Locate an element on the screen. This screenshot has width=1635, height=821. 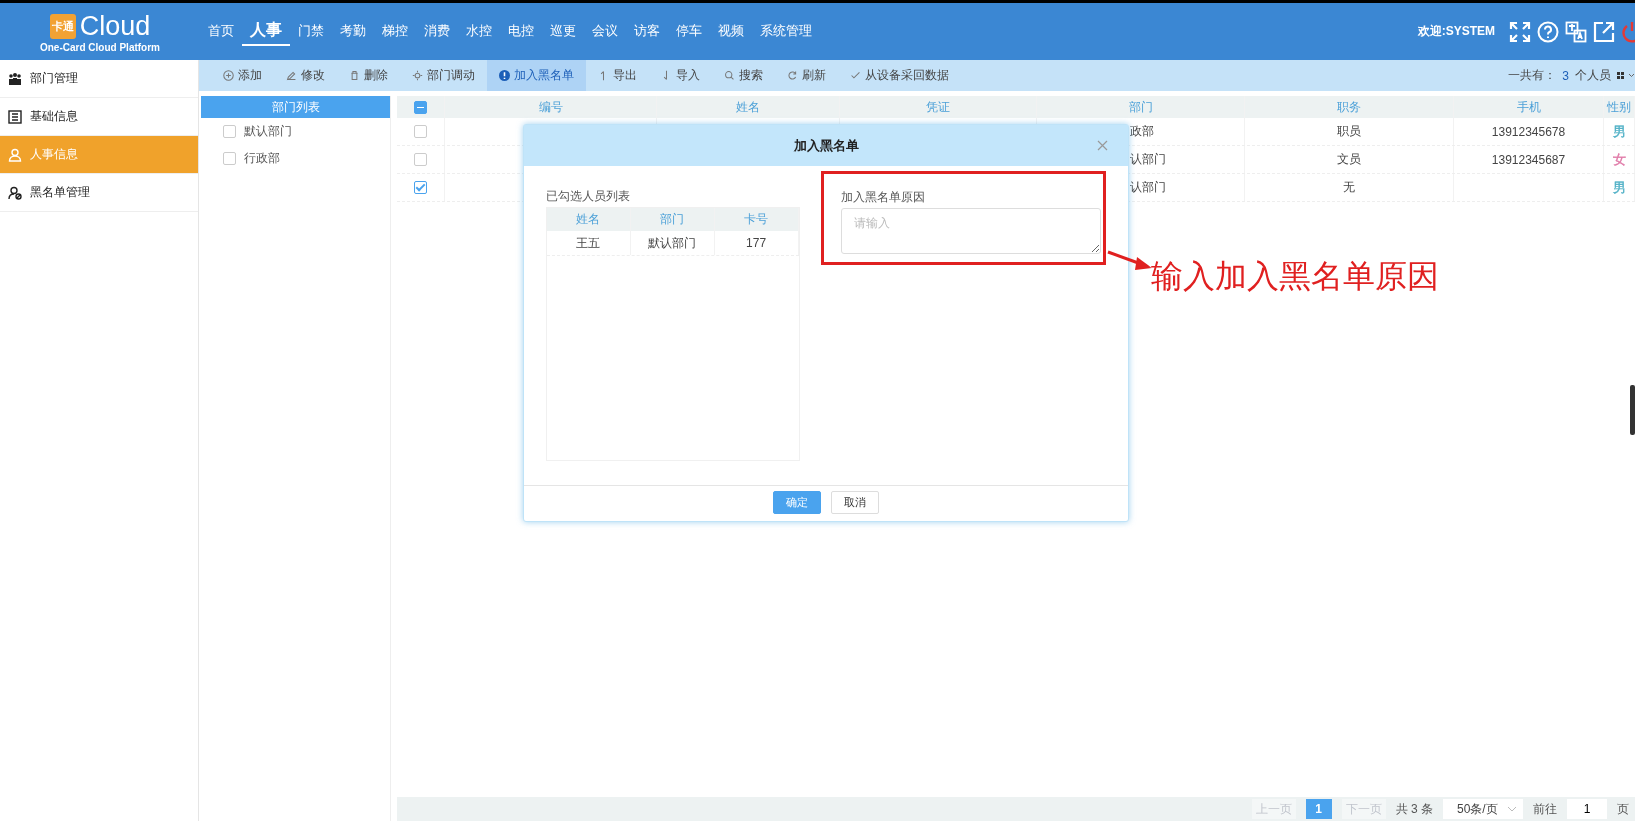
nav-tab: 门禁 is located at coordinates (311, 31).